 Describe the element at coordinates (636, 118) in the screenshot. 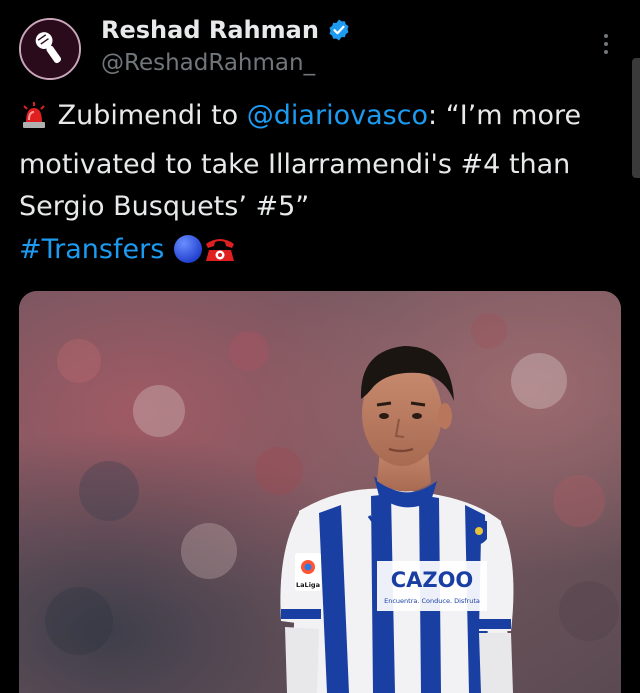

I see `scrollbar` at that location.